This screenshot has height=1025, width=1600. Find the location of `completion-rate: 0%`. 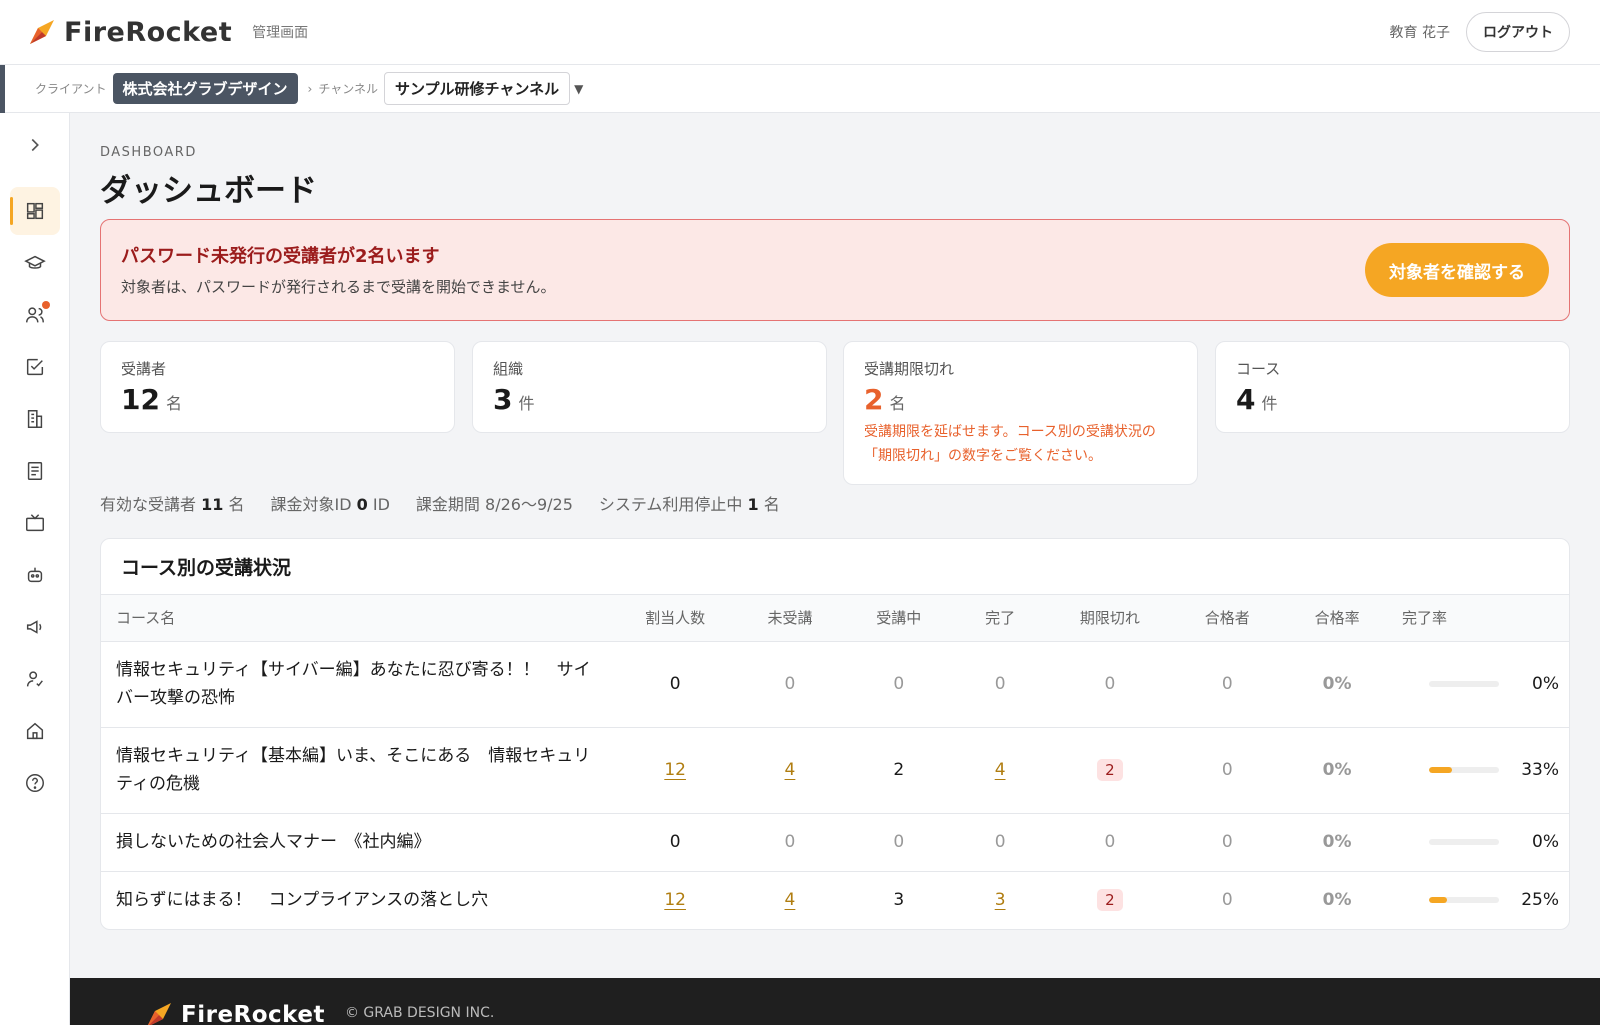

completion-rate: 0% is located at coordinates (1545, 842).